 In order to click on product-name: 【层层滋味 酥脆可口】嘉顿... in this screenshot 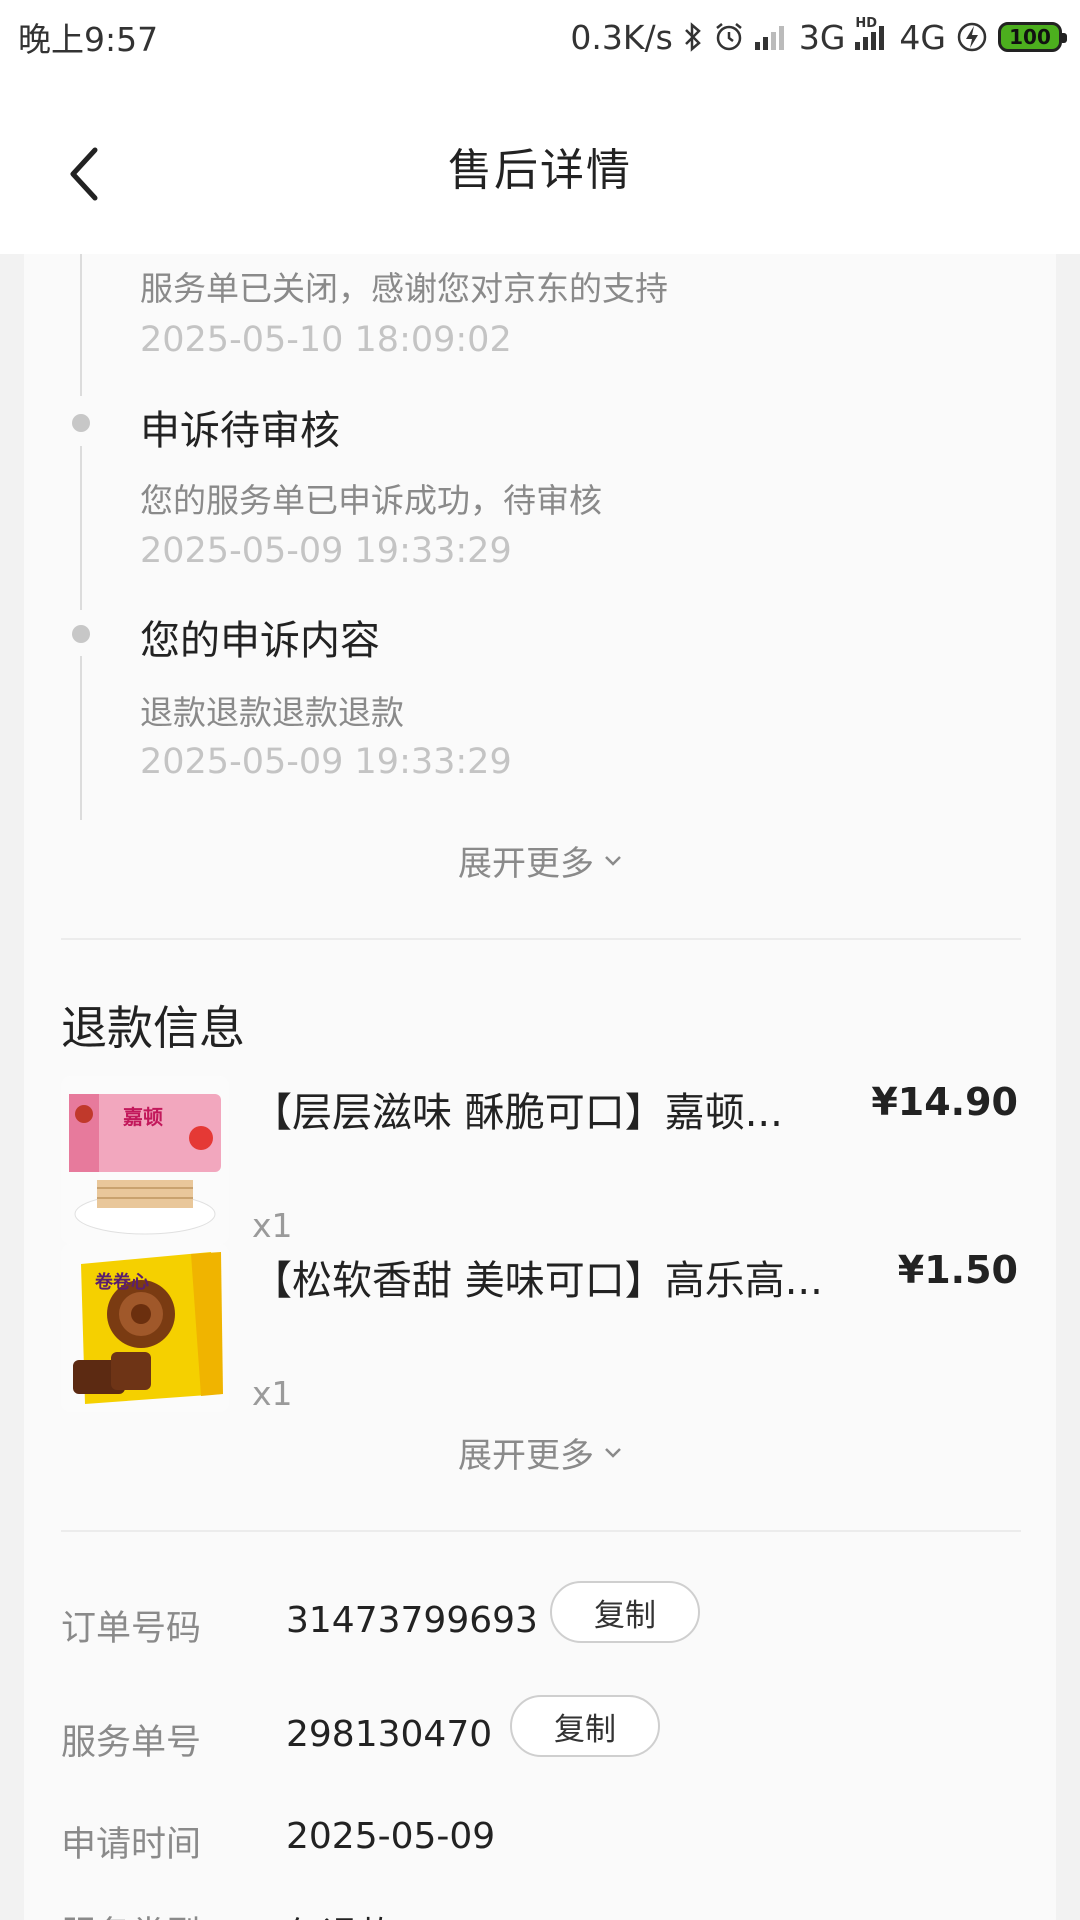, I will do `click(517, 1113)`.